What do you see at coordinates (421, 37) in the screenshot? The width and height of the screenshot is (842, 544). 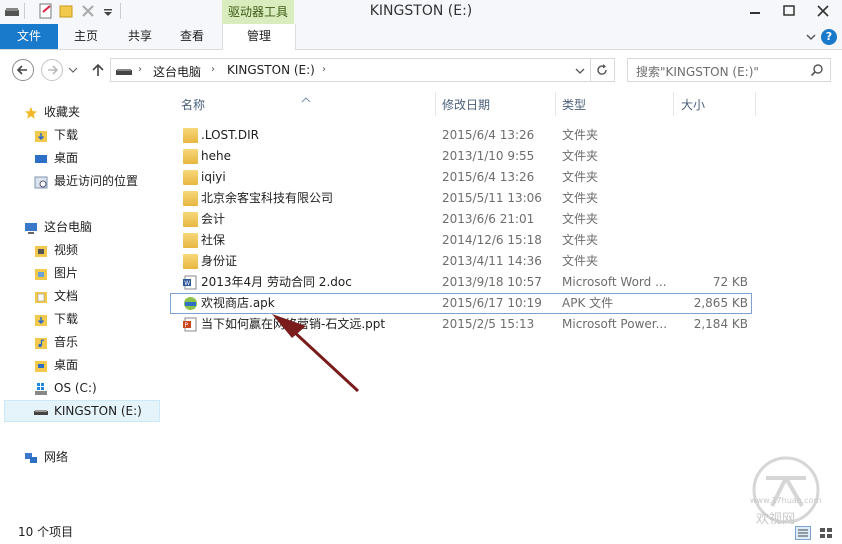 I see `ribbon-tab-bar: 文件 主页 共享 查看 管理 ?` at bounding box center [421, 37].